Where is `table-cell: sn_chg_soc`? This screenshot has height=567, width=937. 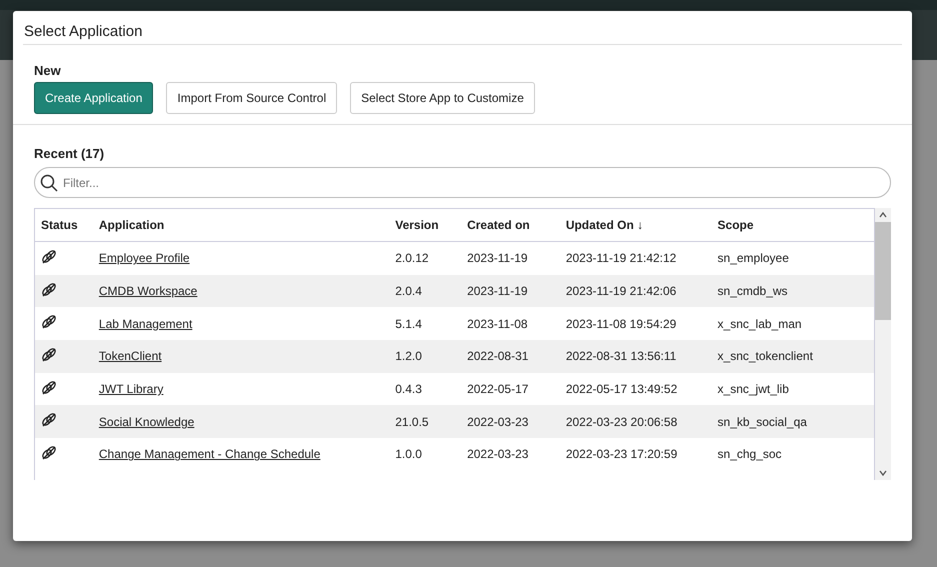 table-cell: sn_chg_soc is located at coordinates (793, 454).